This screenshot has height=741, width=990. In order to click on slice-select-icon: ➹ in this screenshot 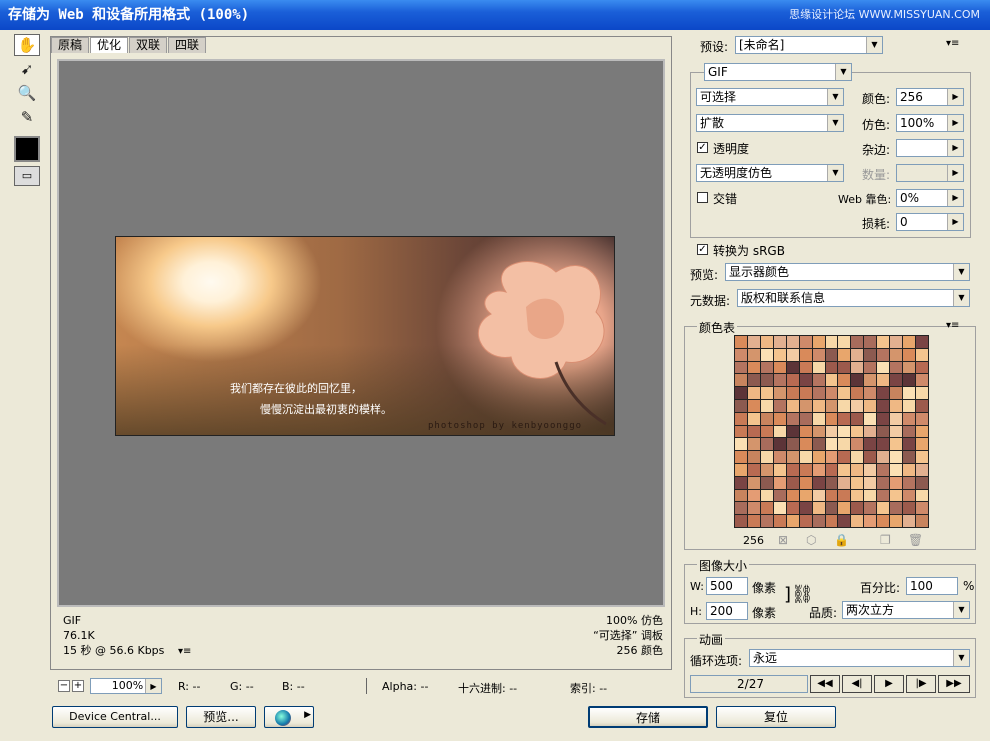, I will do `click(27, 69)`.